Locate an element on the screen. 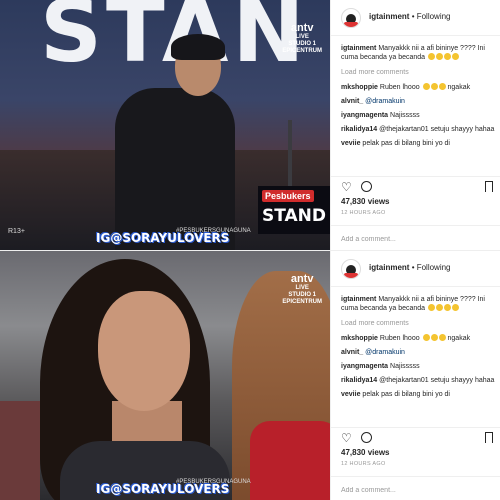  background-audience is located at coordinates (20, 450).